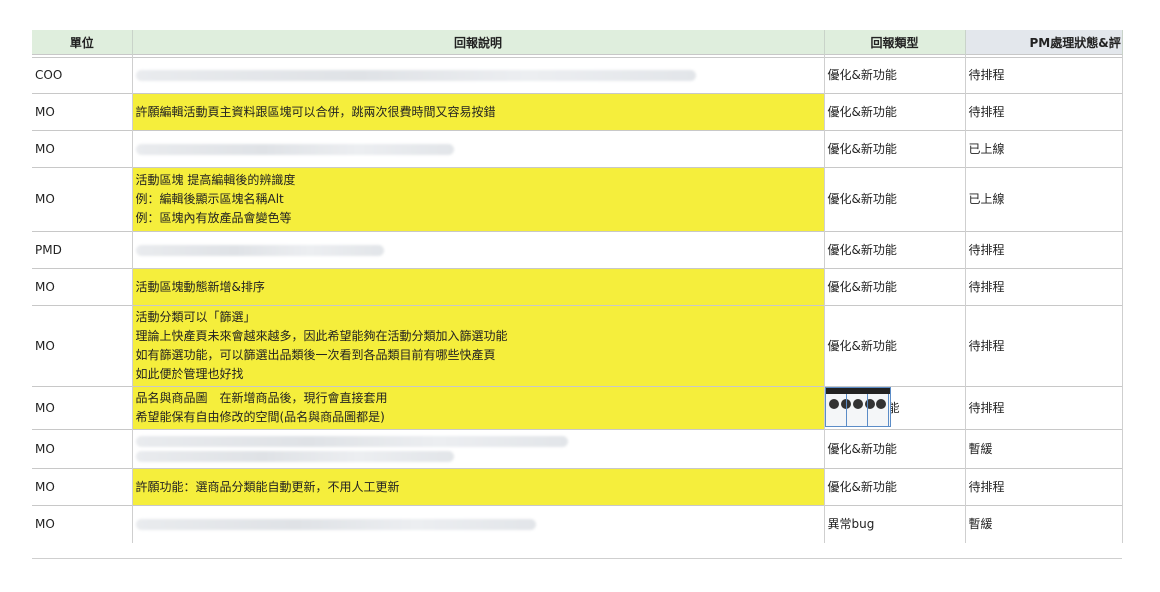  I want to click on header-status: PM處理狀態&評, so click(1044, 42).